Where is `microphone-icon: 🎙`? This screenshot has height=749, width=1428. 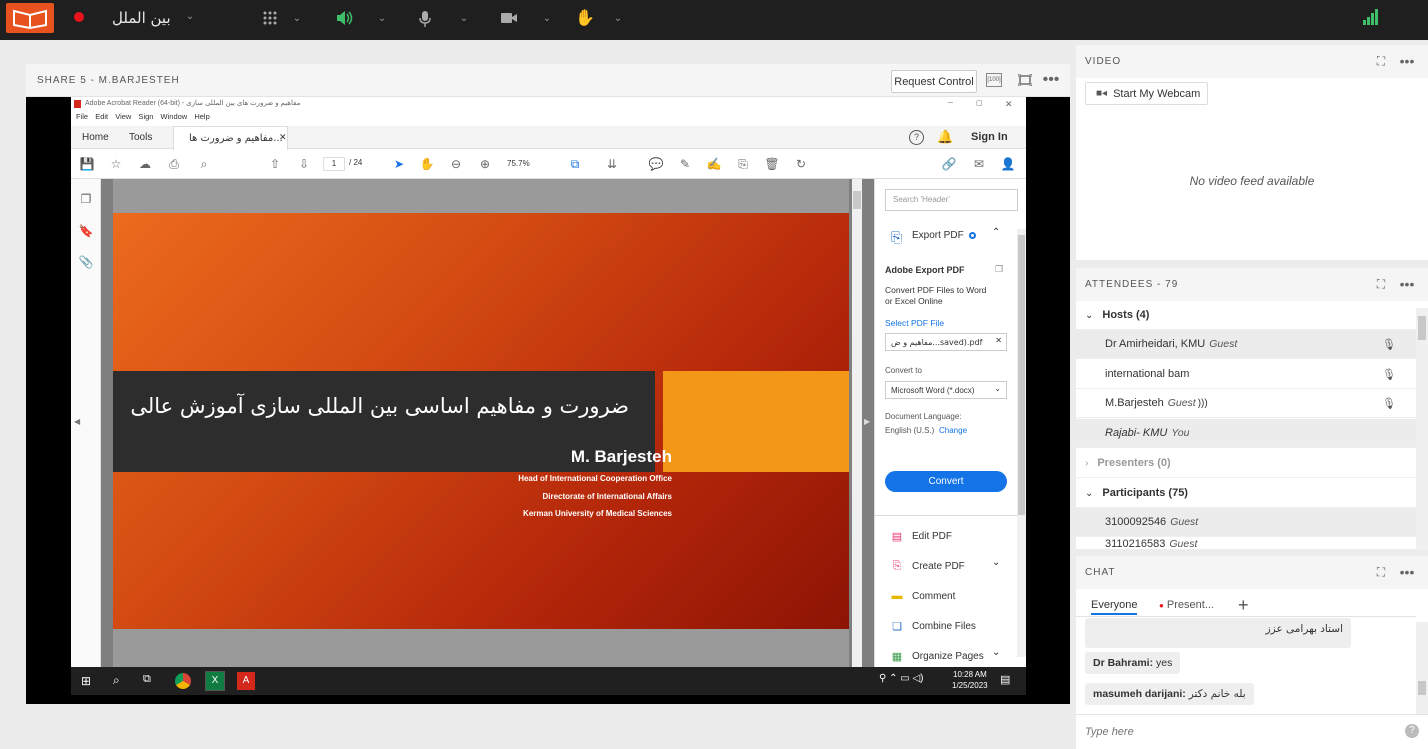 microphone-icon: 🎙 is located at coordinates (1389, 403).